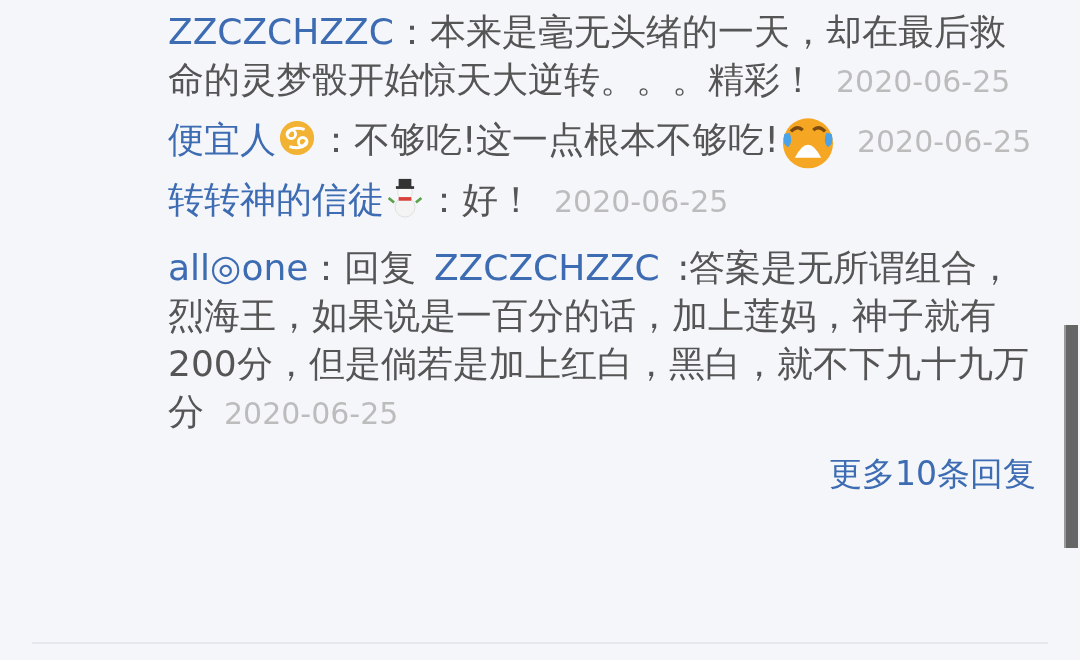 This screenshot has height=660, width=1080. What do you see at coordinates (449, 199) in the screenshot?
I see `reply-text: 转转神的信徒 ：好！ 2020-06-25` at bounding box center [449, 199].